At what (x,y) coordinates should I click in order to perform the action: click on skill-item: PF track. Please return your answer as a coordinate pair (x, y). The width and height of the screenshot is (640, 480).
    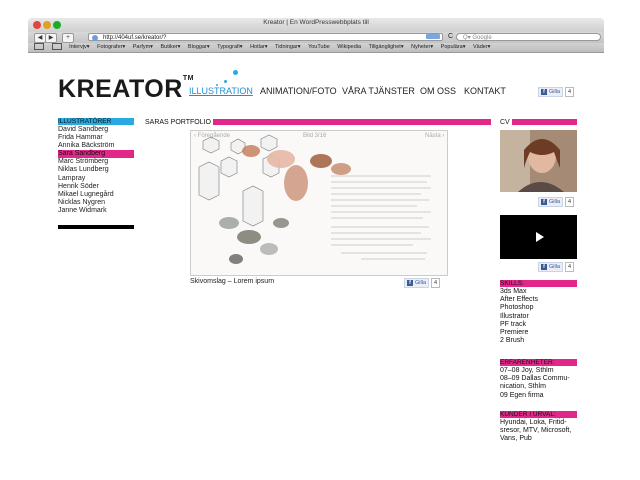
    Looking at the image, I should click on (513, 324).